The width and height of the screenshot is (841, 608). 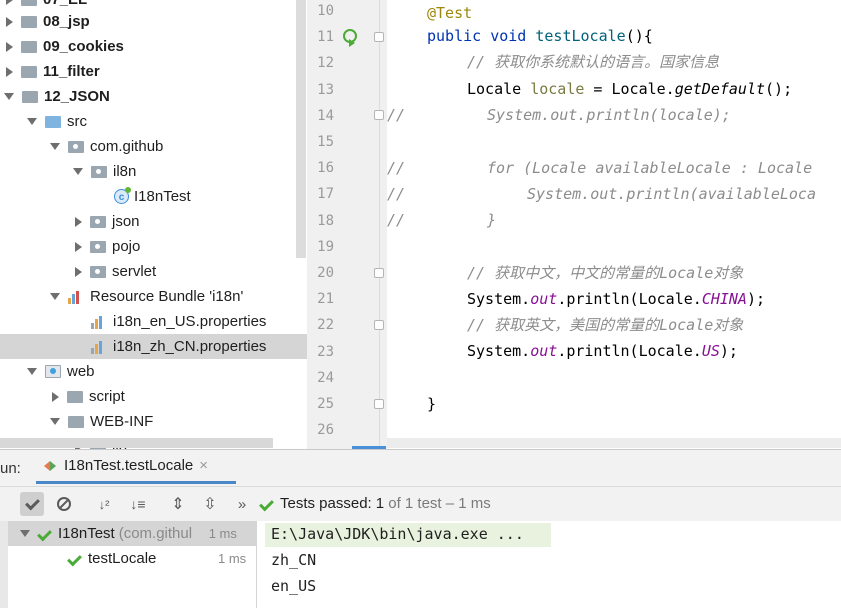 What do you see at coordinates (153, 271) in the screenshot?
I see `tree-item: servlet` at bounding box center [153, 271].